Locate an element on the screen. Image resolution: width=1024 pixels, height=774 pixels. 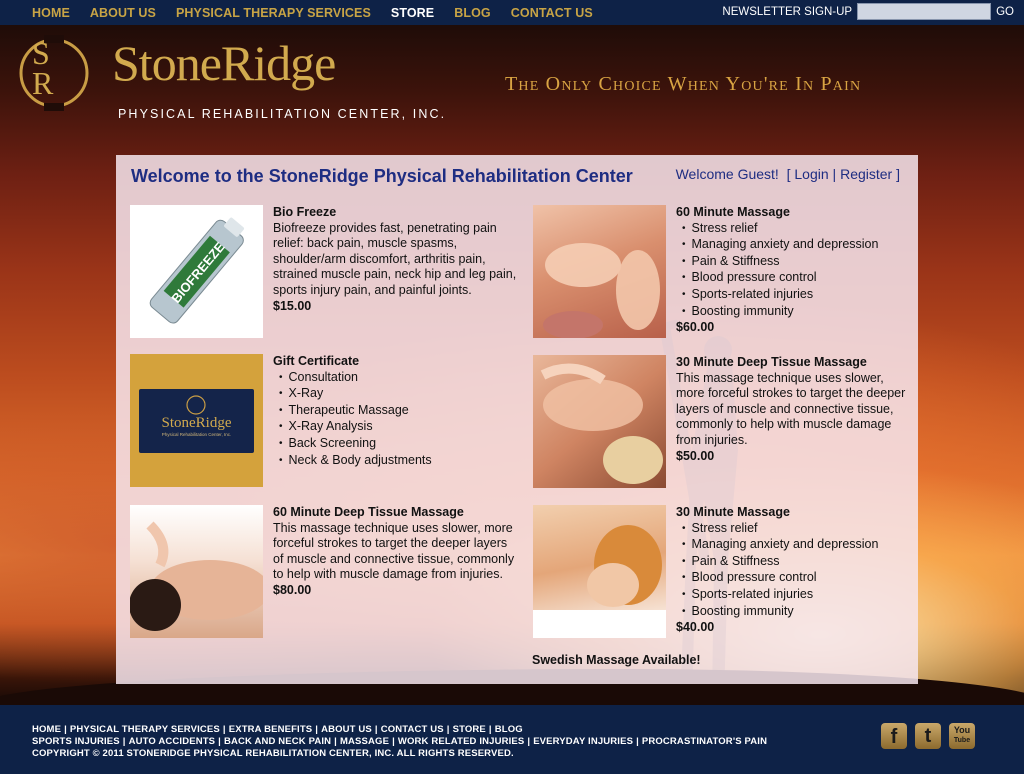
shoulder-massage-image is located at coordinates (599, 271).